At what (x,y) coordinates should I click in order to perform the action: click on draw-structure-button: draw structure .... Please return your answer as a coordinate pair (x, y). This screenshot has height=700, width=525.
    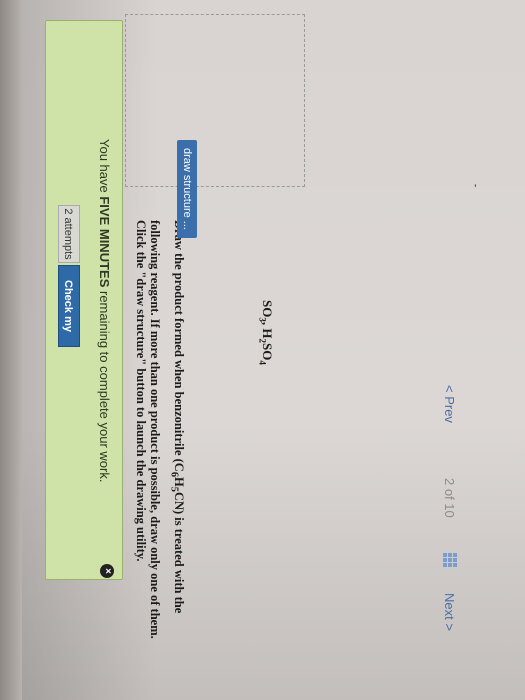
    Looking at the image, I should click on (187, 189).